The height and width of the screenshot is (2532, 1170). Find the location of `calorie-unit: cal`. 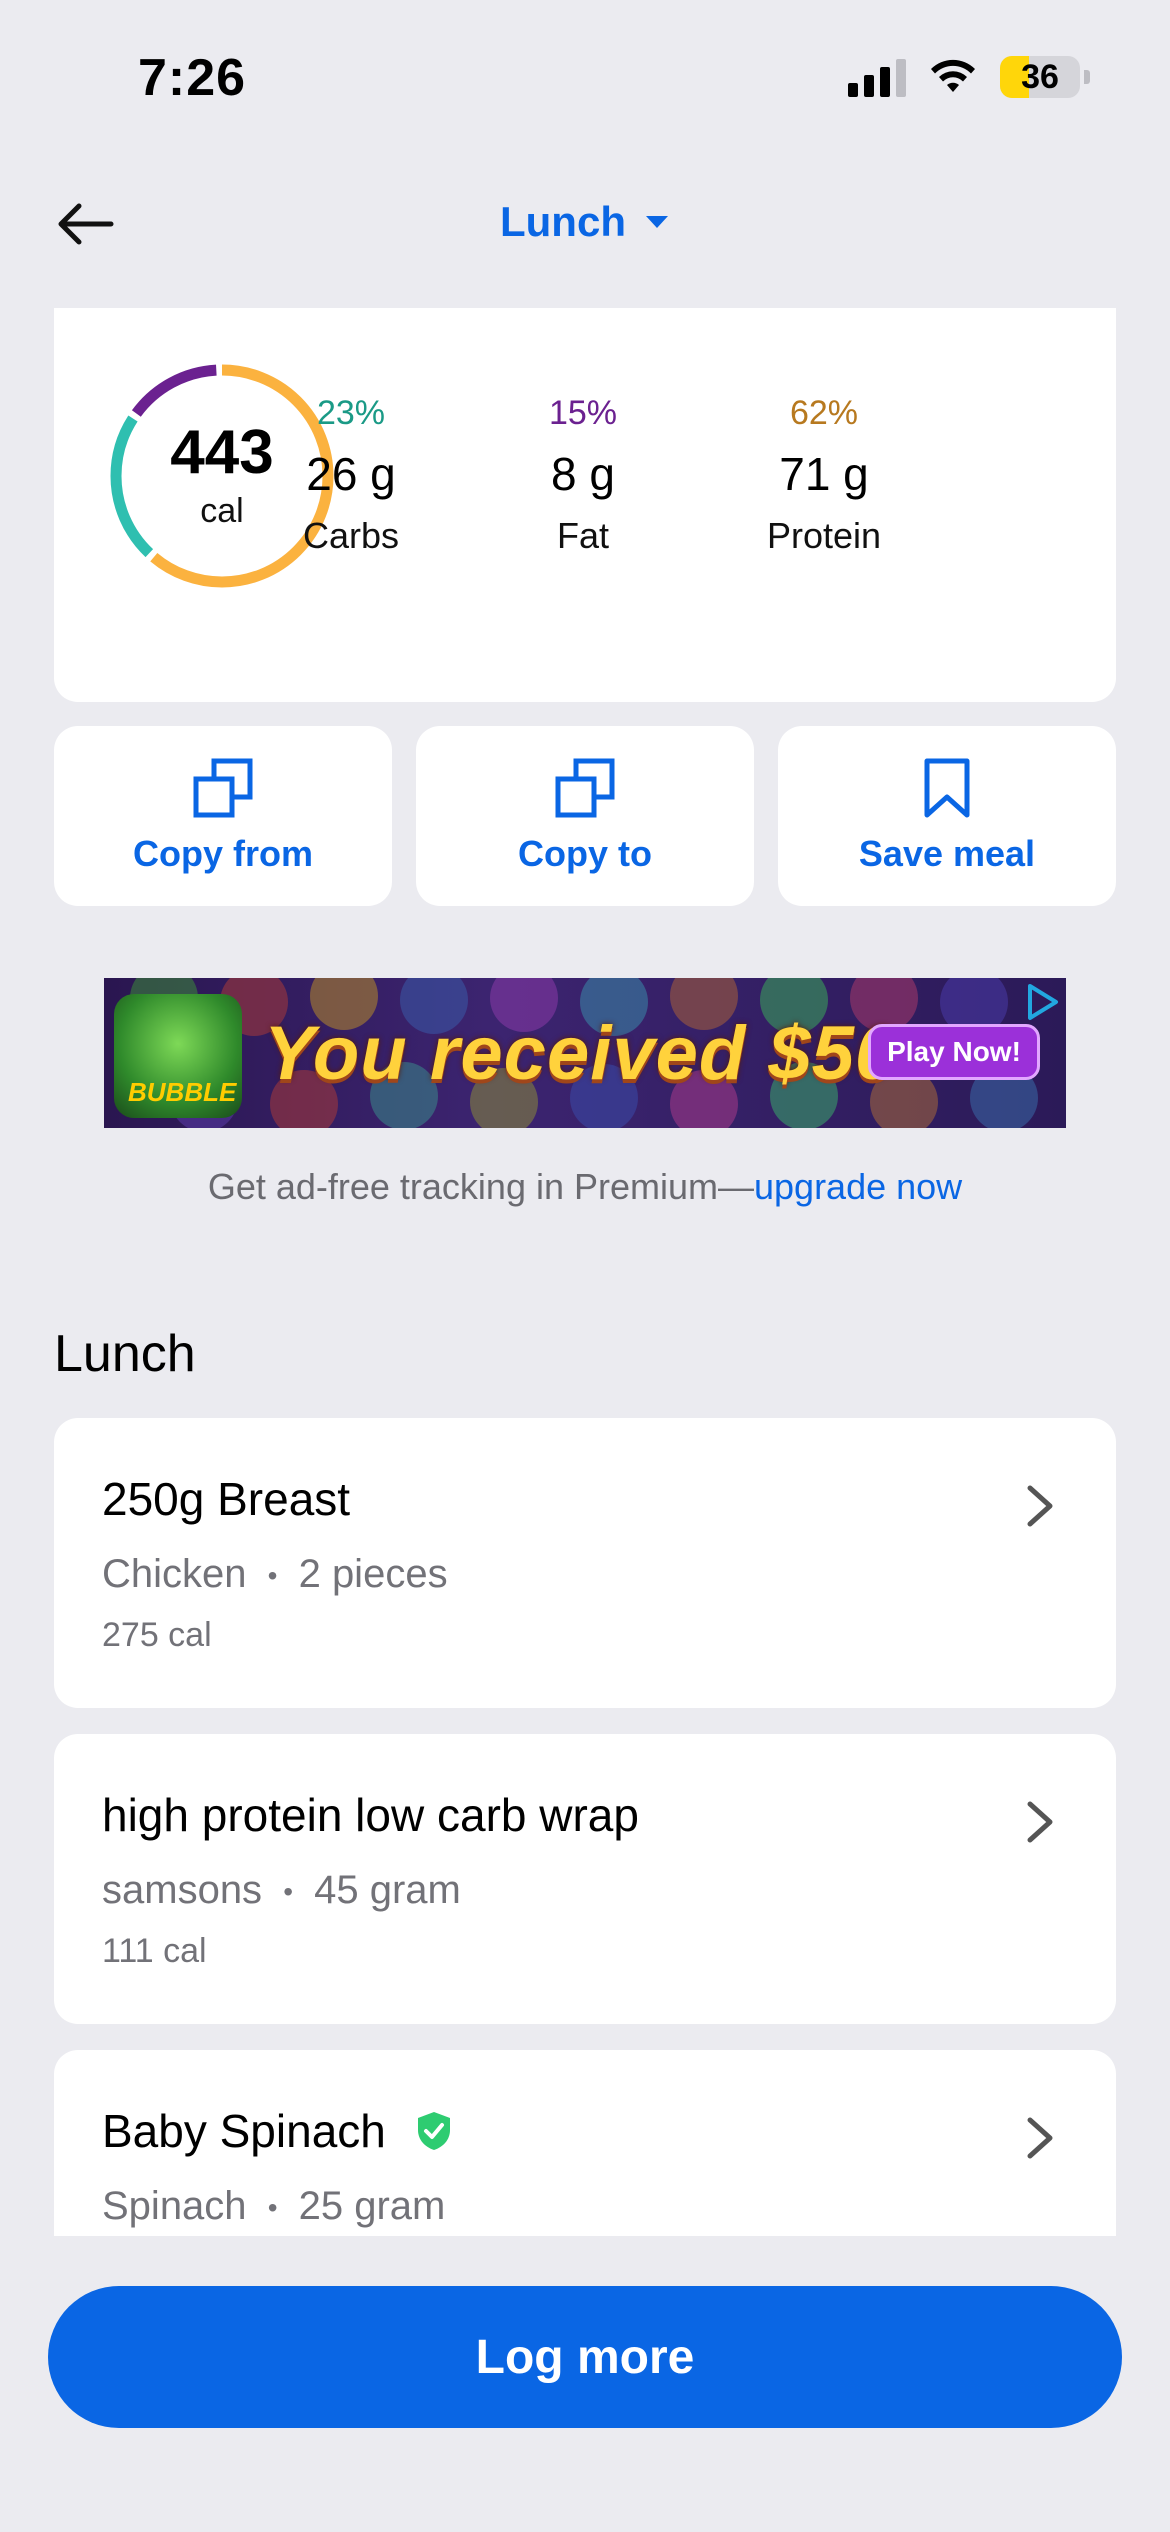

calorie-unit: cal is located at coordinates (222, 510).